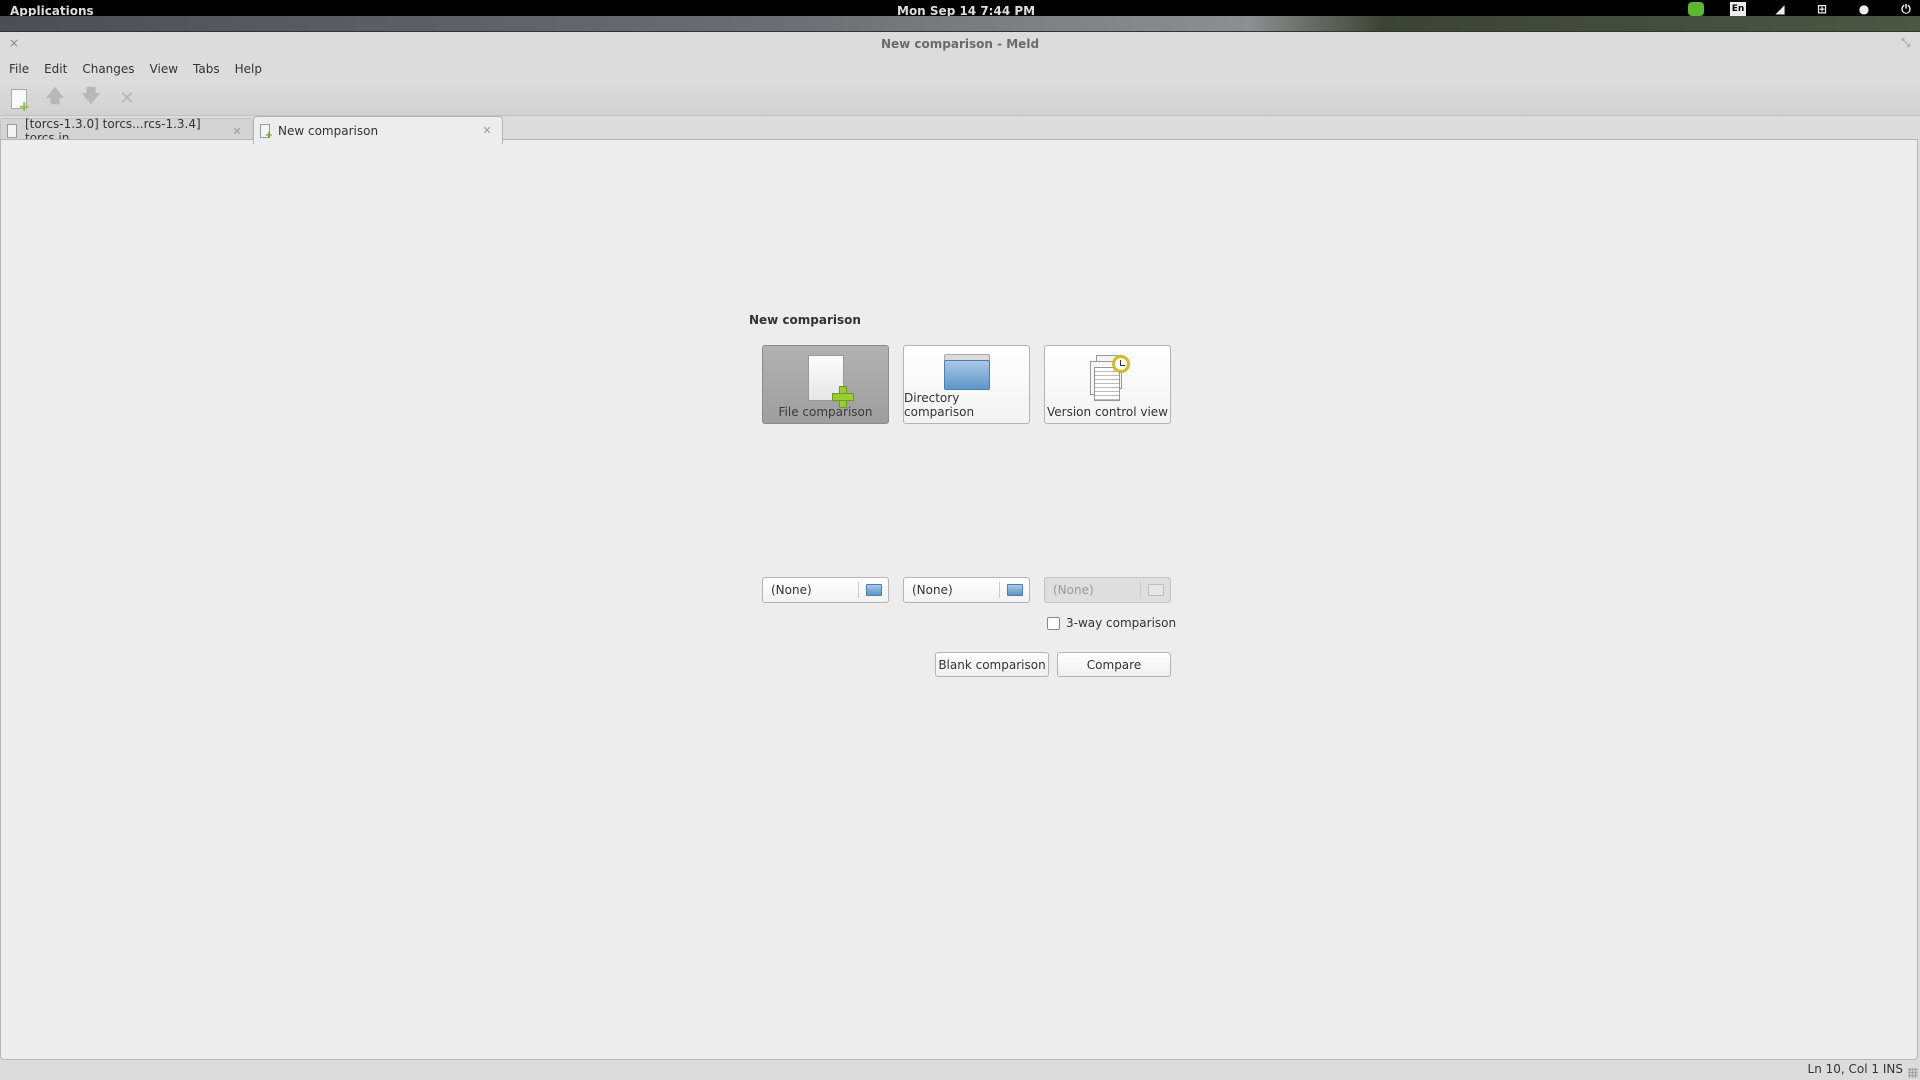  I want to click on stop-button: ✕, so click(127, 99).